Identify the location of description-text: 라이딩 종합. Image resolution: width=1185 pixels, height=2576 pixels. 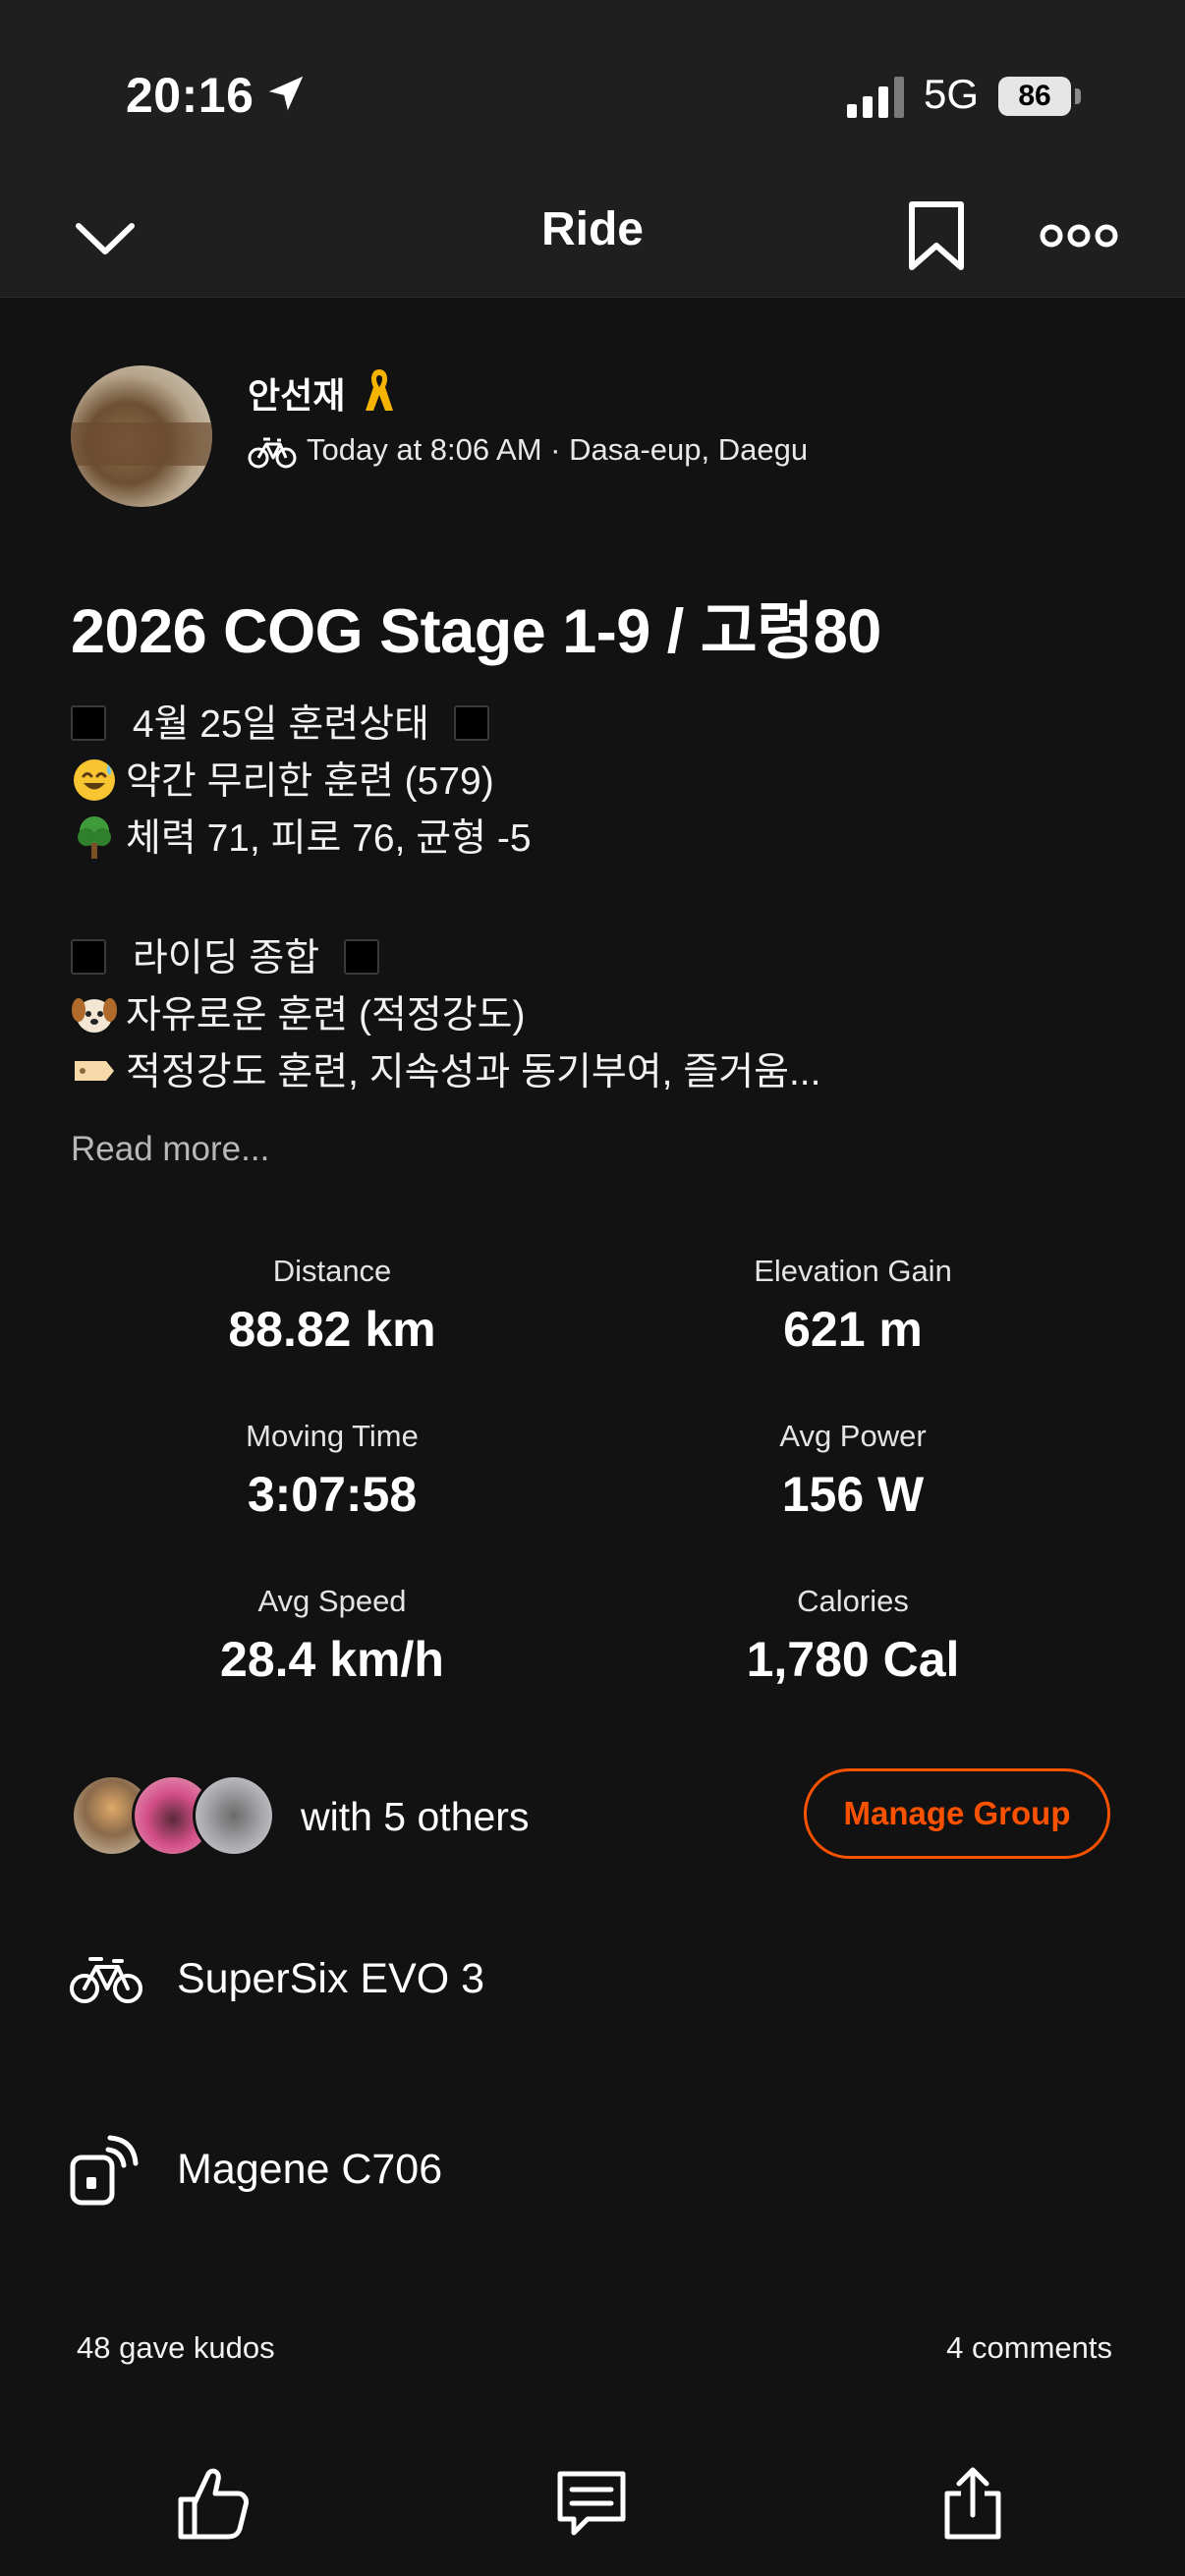
(226, 958).